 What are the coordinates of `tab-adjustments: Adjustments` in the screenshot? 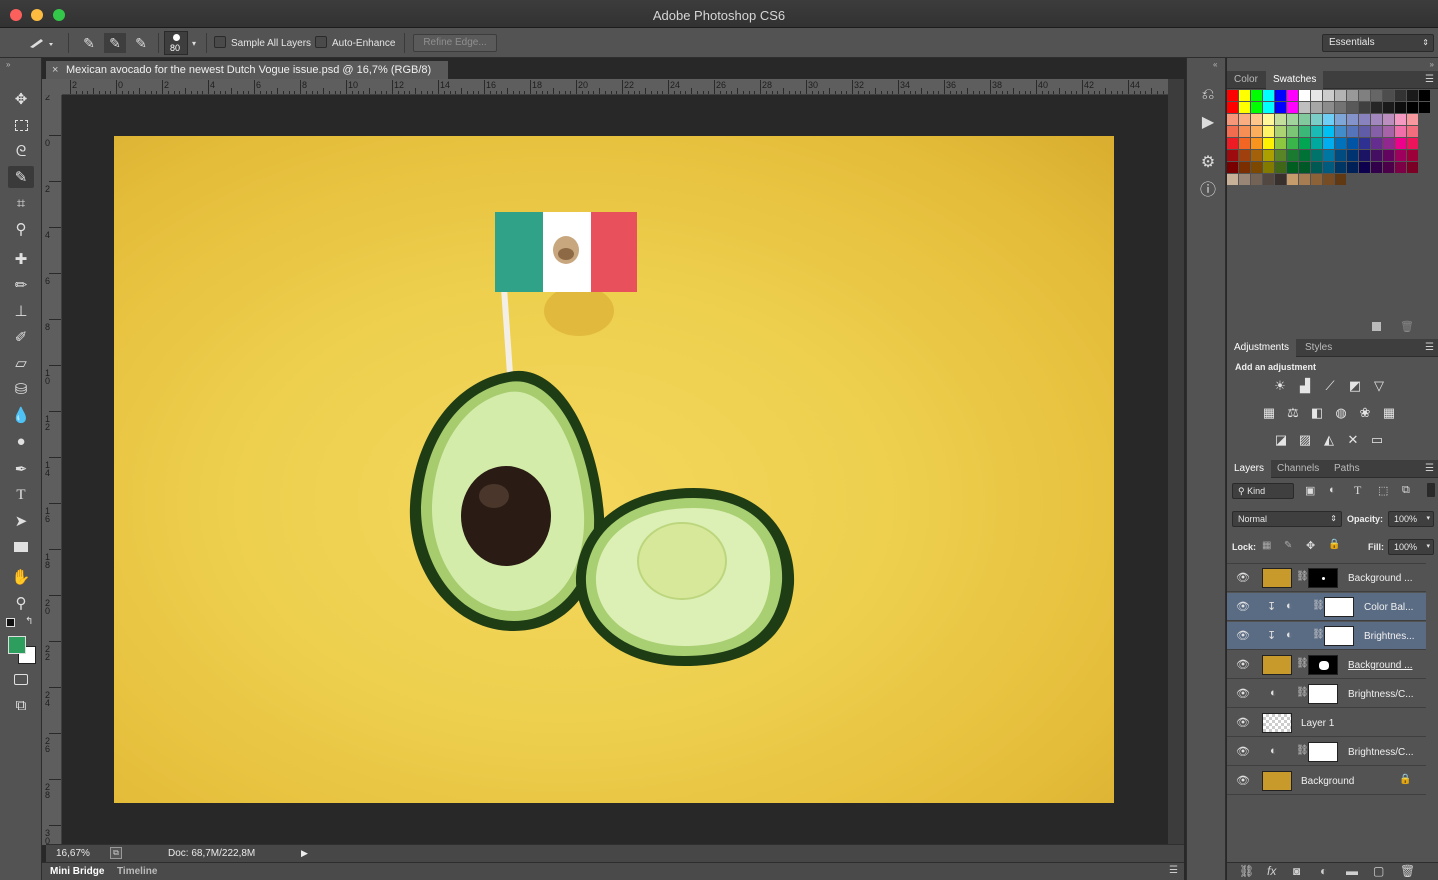 It's located at (1262, 348).